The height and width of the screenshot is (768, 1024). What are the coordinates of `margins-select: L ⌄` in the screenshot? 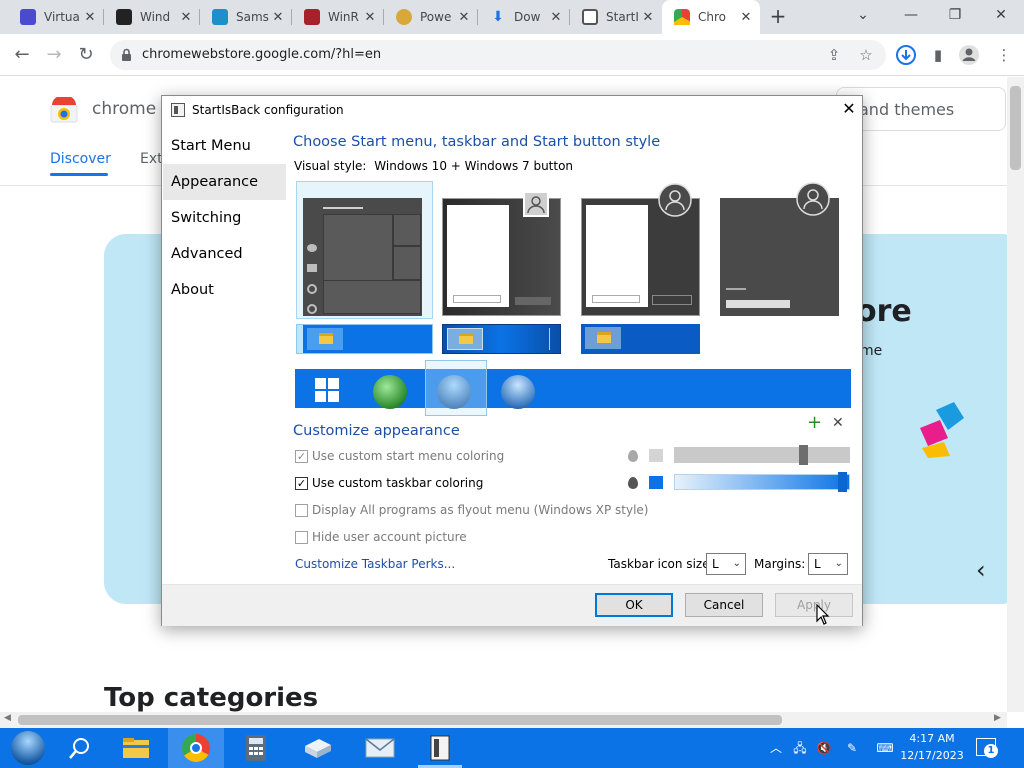 It's located at (828, 564).